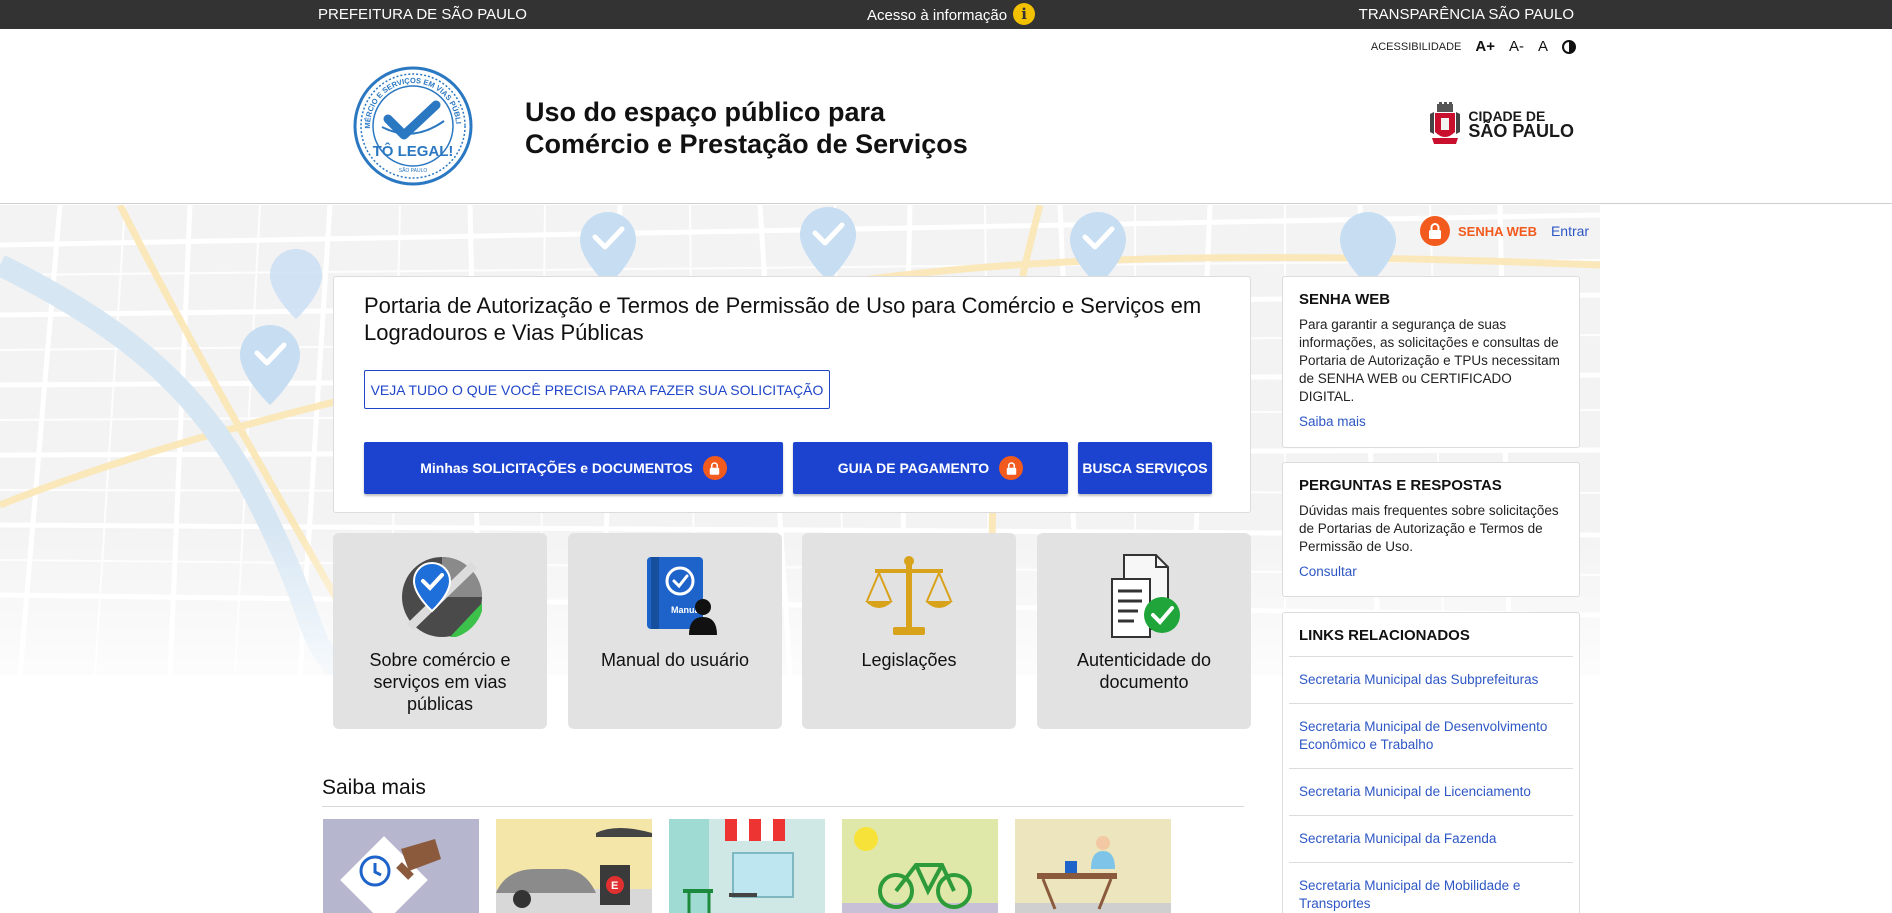 The height and width of the screenshot is (913, 1892). What do you see at coordinates (705, 112) in the screenshot?
I see `site-title-line1: Uso do espaço público para` at bounding box center [705, 112].